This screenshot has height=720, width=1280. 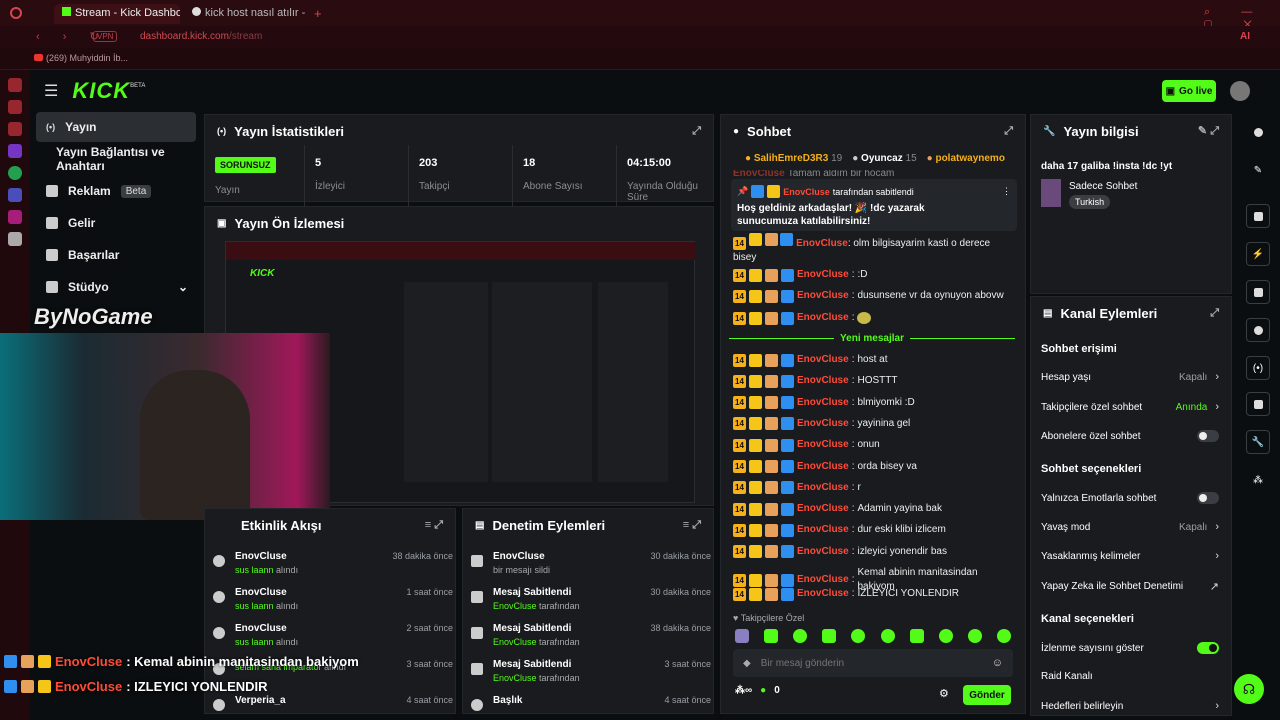 What do you see at coordinates (873, 636) in the screenshot?
I see `emote-bar` at bounding box center [873, 636].